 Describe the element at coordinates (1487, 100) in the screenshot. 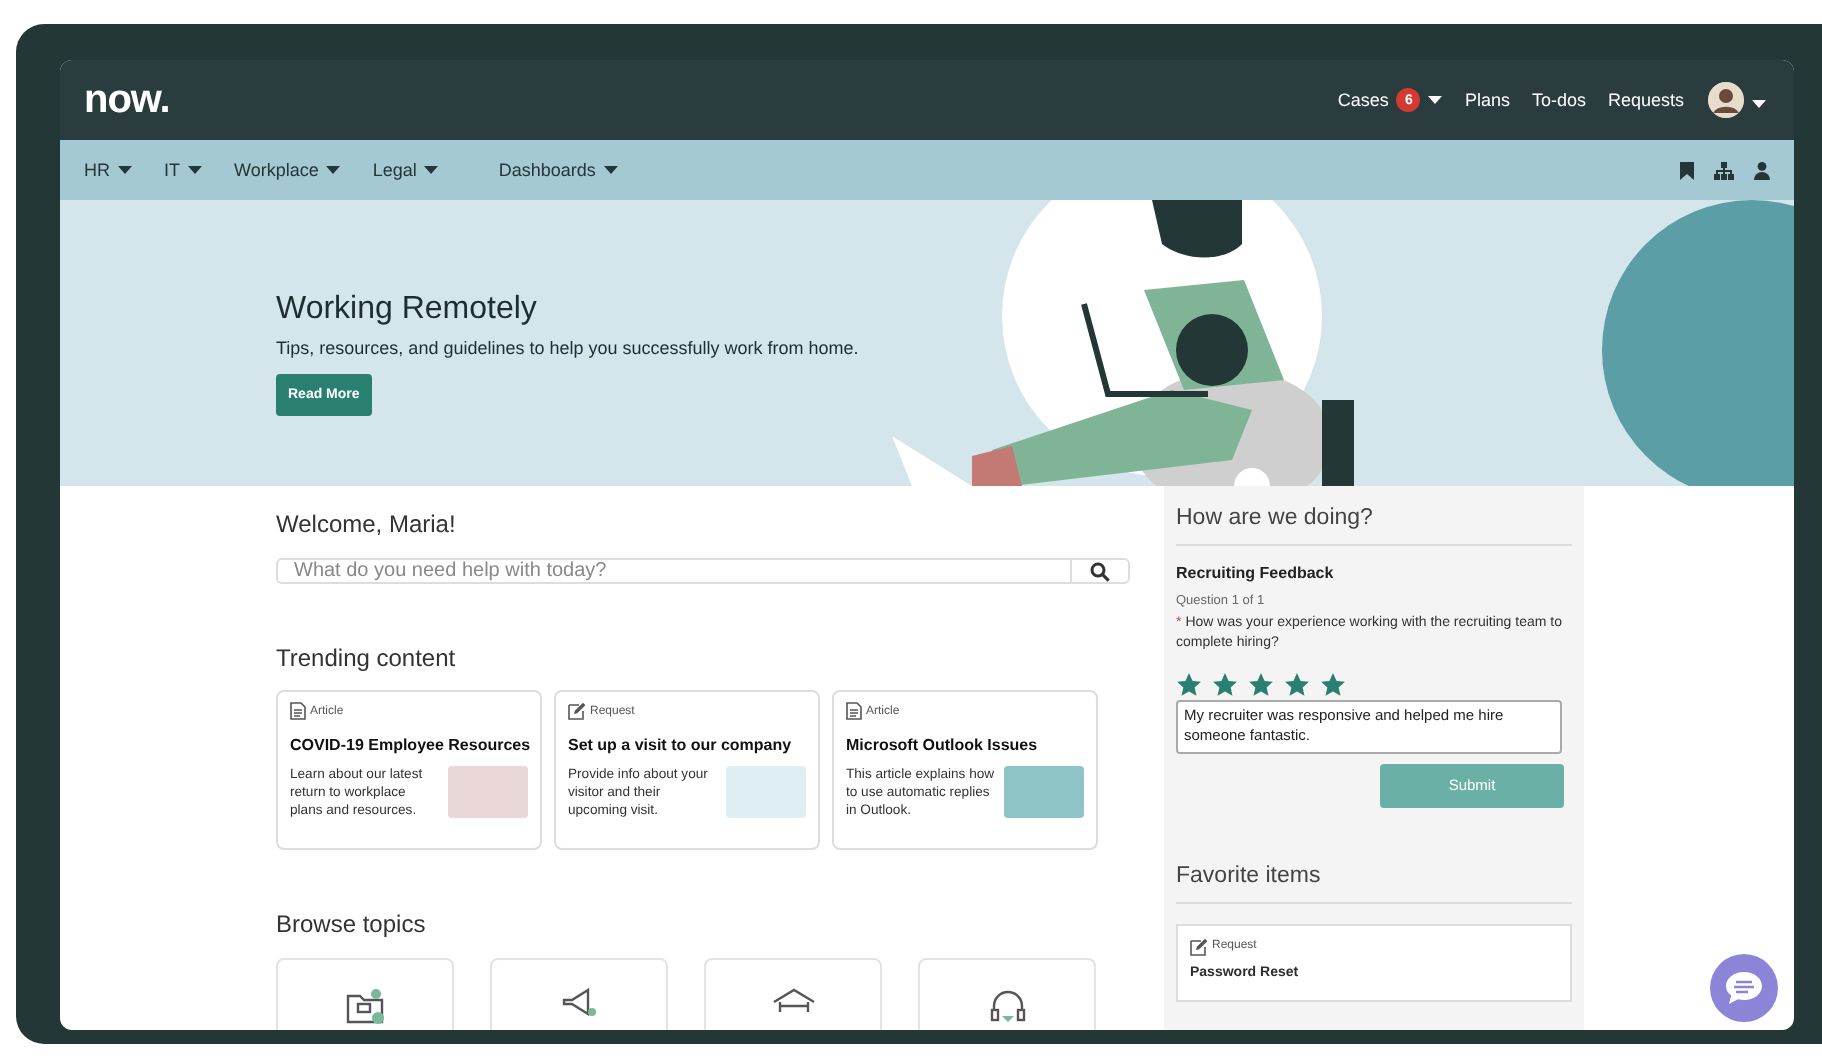

I see `header-link: Plans` at that location.